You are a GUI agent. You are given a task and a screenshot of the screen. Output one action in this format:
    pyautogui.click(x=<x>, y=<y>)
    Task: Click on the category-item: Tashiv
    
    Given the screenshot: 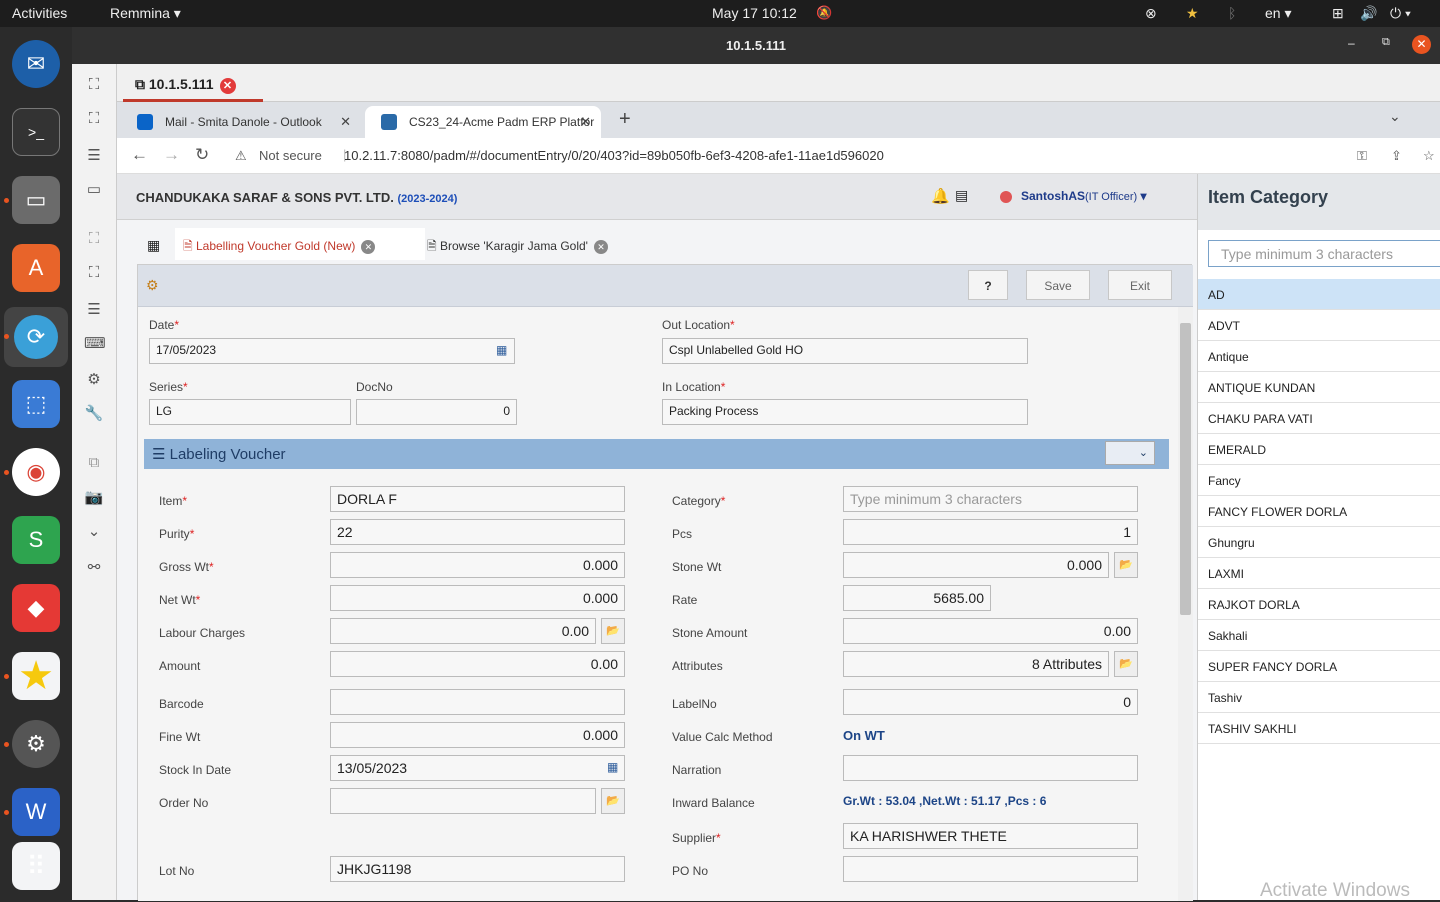 What is the action you would take?
    pyautogui.click(x=1319, y=697)
    